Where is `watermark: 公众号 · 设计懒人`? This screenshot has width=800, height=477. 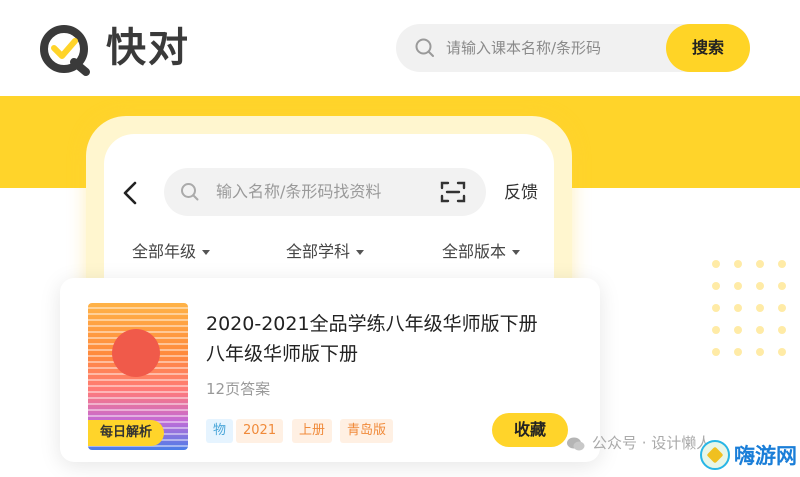 watermark: 公众号 · 设计懒人 is located at coordinates (638, 443).